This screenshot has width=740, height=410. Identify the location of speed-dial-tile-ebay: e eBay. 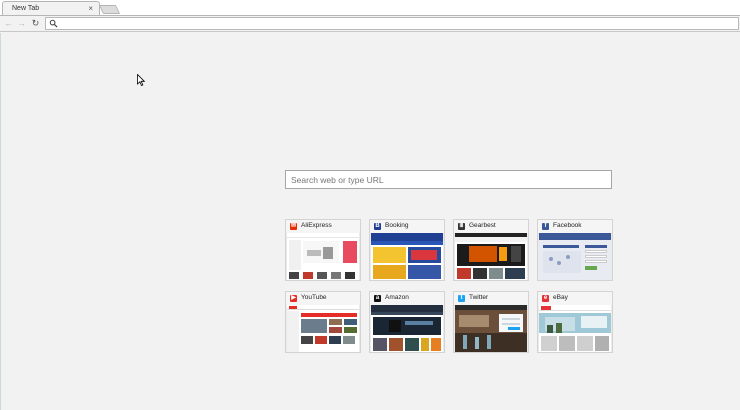
(575, 322).